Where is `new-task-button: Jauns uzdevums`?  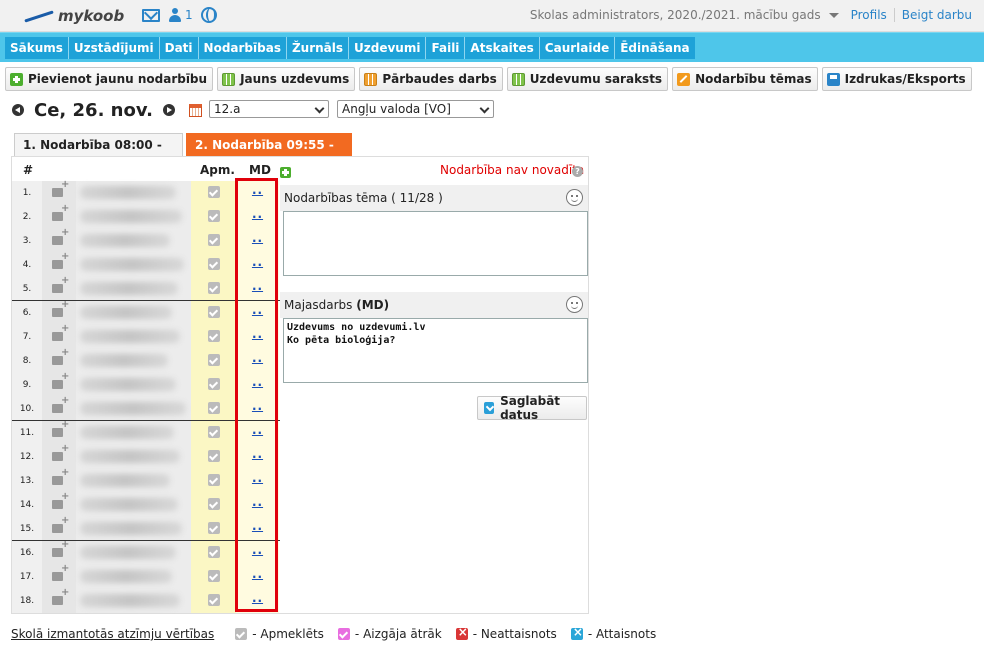
new-task-button: Jauns uzdevums is located at coordinates (286, 79).